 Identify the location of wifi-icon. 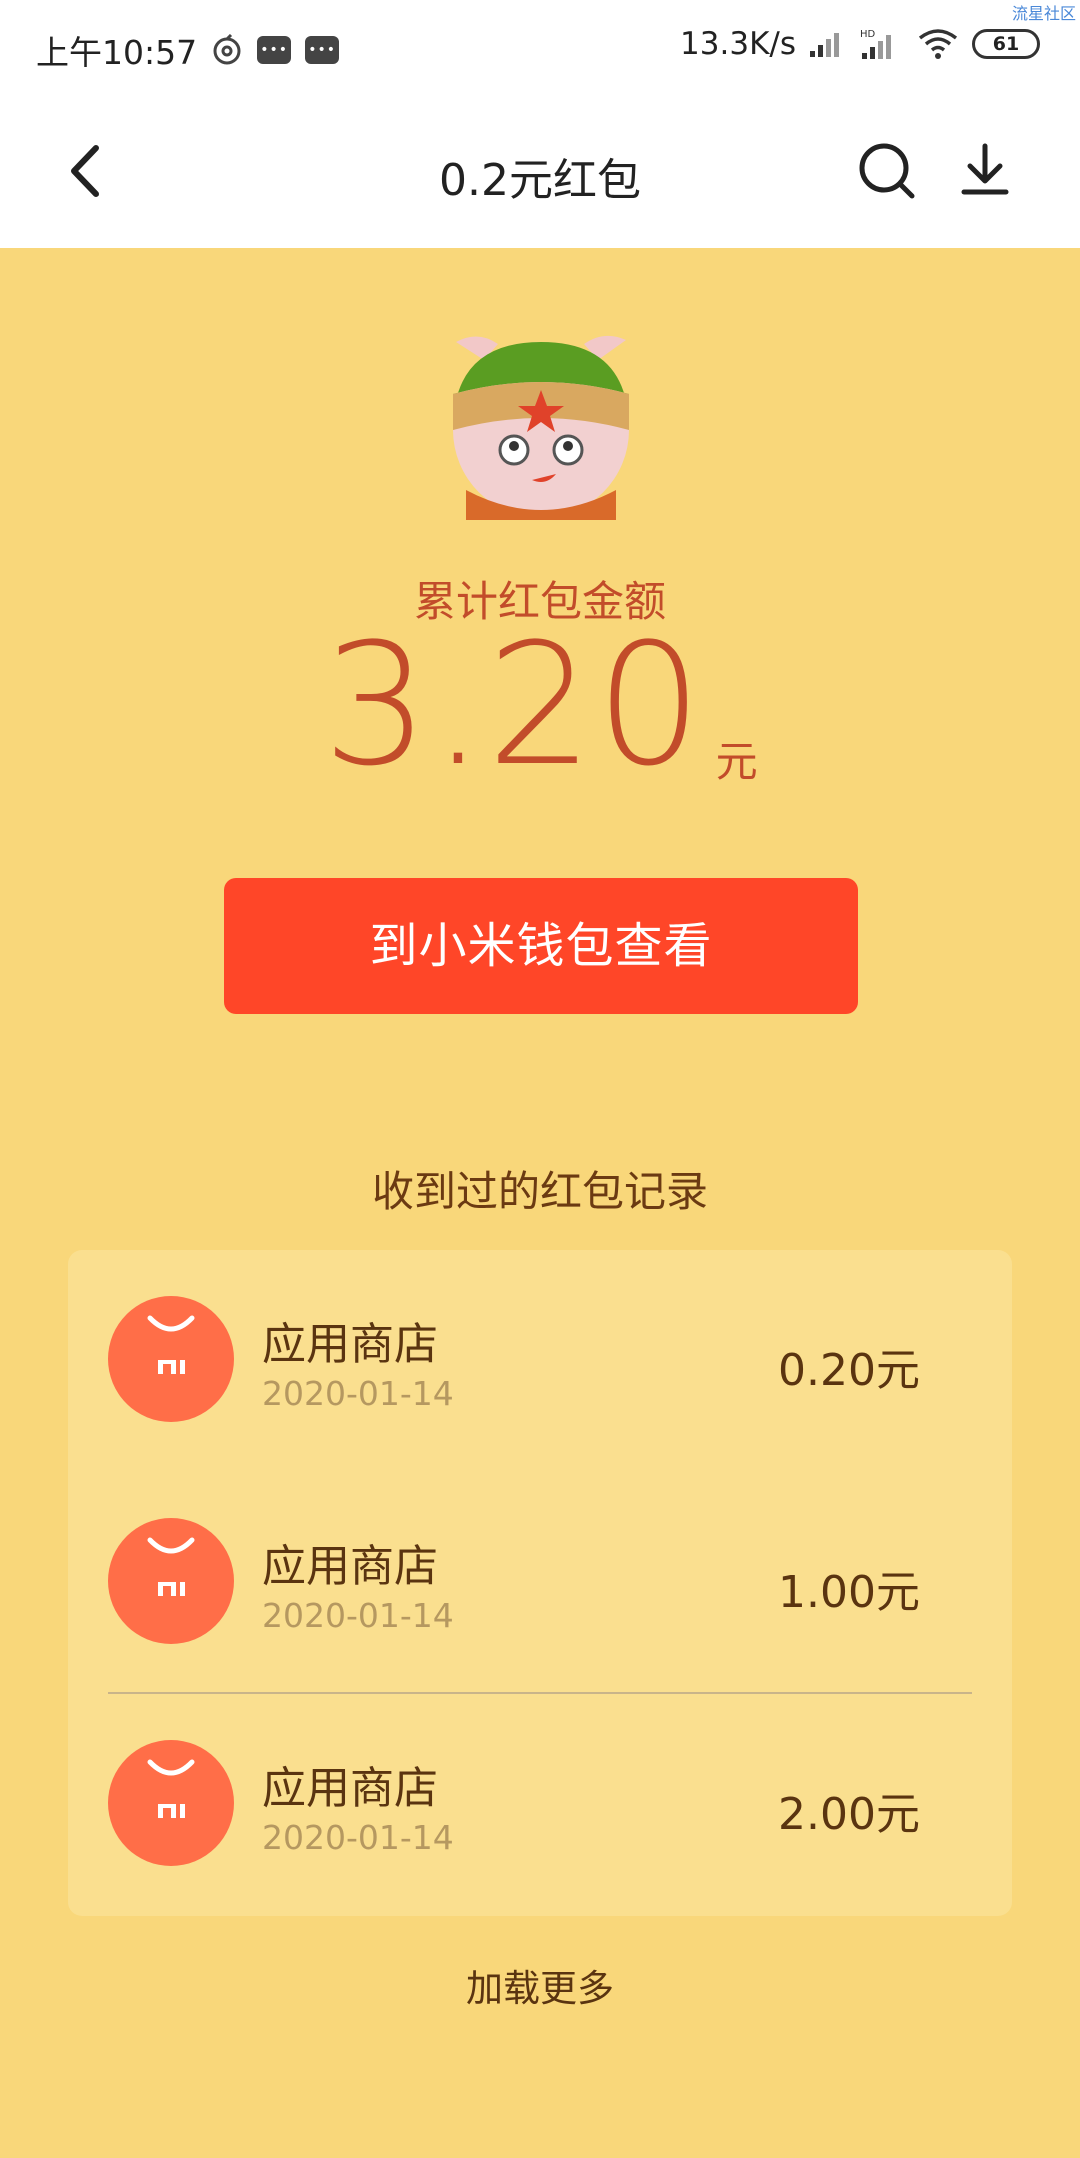
(938, 44).